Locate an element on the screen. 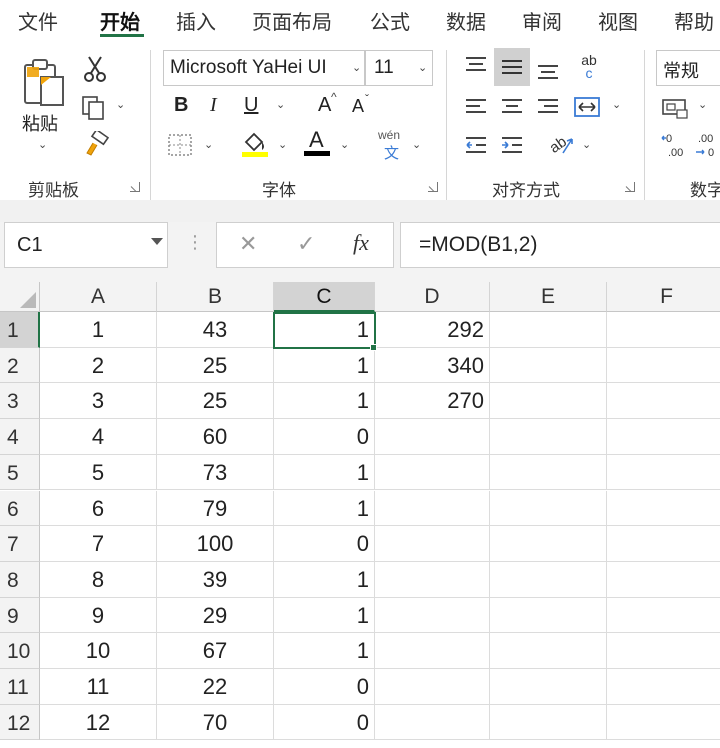 This screenshot has width=720, height=748. increase-decimal-icon: 0.00 is located at coordinates (675, 145).